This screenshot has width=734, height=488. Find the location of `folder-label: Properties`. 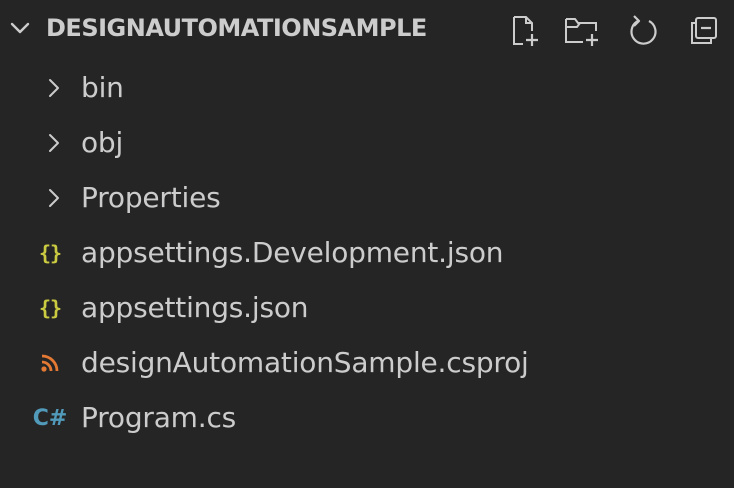

folder-label: Properties is located at coordinates (151, 197).